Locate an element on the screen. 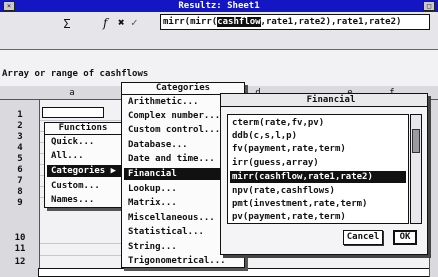  functions-menu-title: Functions is located at coordinates (83, 129).